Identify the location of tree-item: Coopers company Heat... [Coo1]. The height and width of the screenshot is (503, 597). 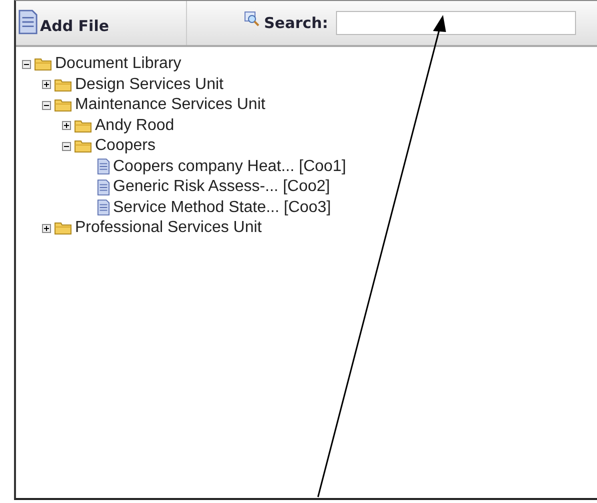
(229, 167).